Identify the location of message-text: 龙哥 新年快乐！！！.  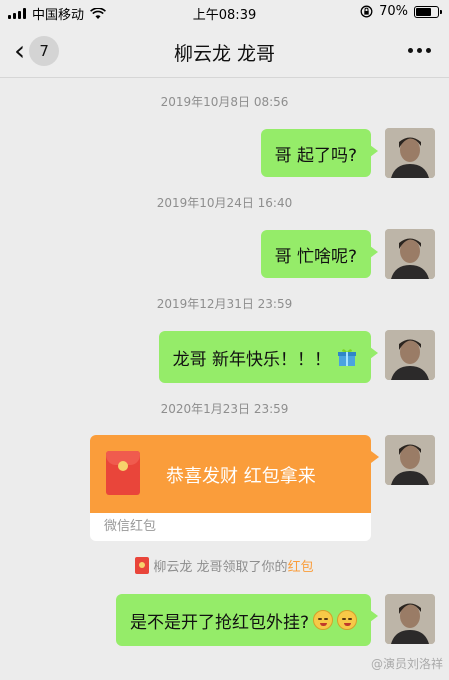
(251, 359).